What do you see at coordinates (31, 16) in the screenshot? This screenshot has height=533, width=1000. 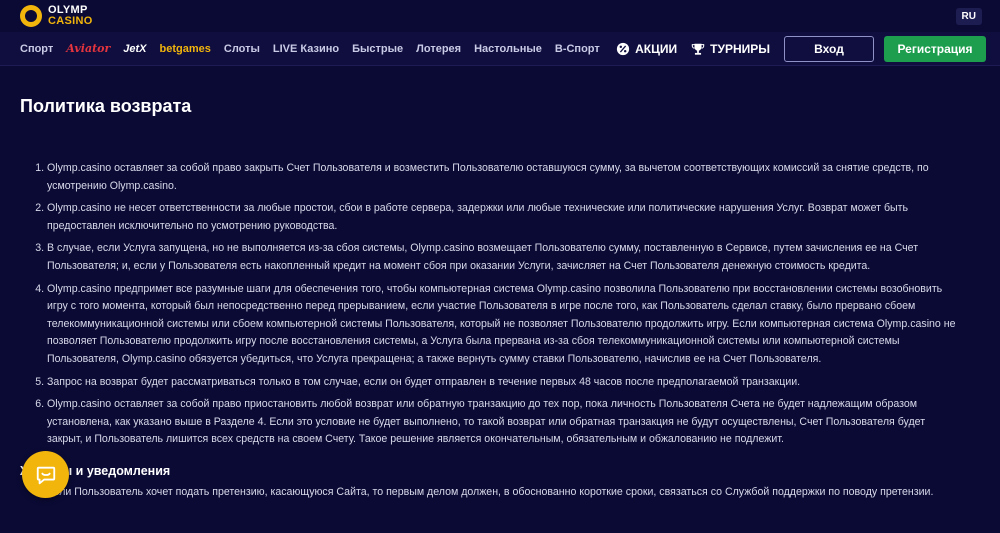 I see `logo-icon` at bounding box center [31, 16].